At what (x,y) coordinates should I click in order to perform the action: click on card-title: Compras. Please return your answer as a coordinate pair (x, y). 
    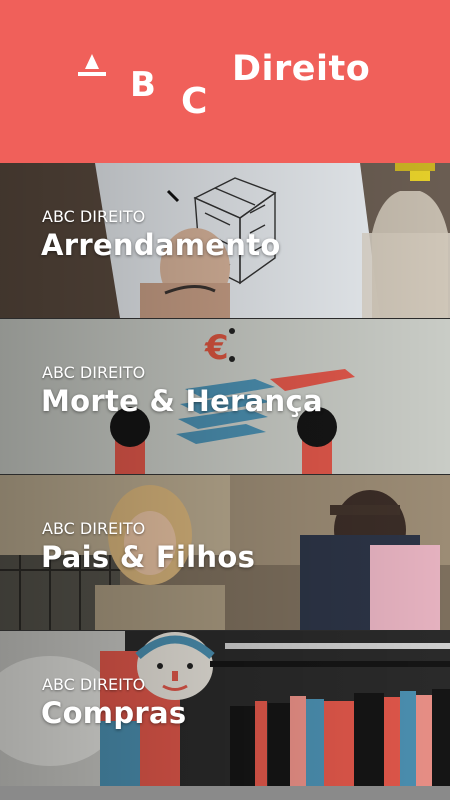
    Looking at the image, I should click on (114, 713).